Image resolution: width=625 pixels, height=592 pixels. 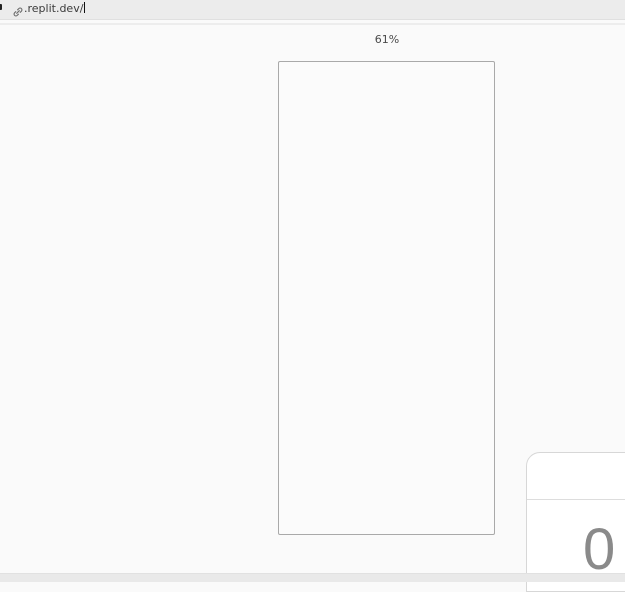 I want to click on url-value: .replit.dev/, so click(x=54, y=8).